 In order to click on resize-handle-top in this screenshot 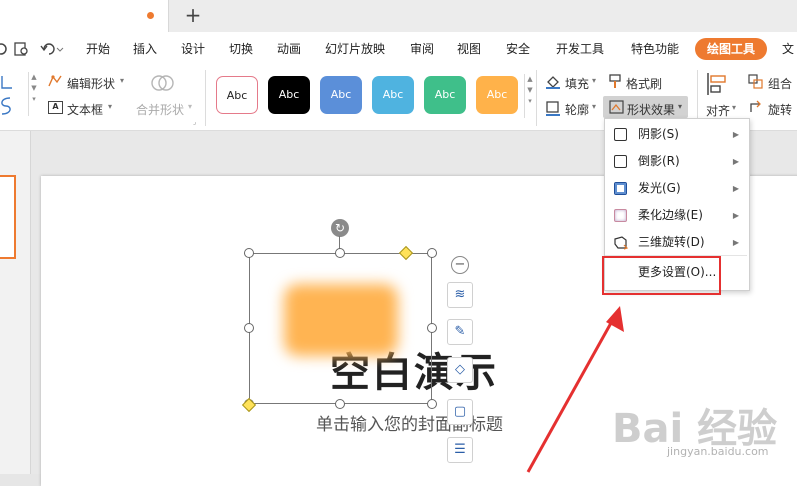, I will do `click(340, 253)`.